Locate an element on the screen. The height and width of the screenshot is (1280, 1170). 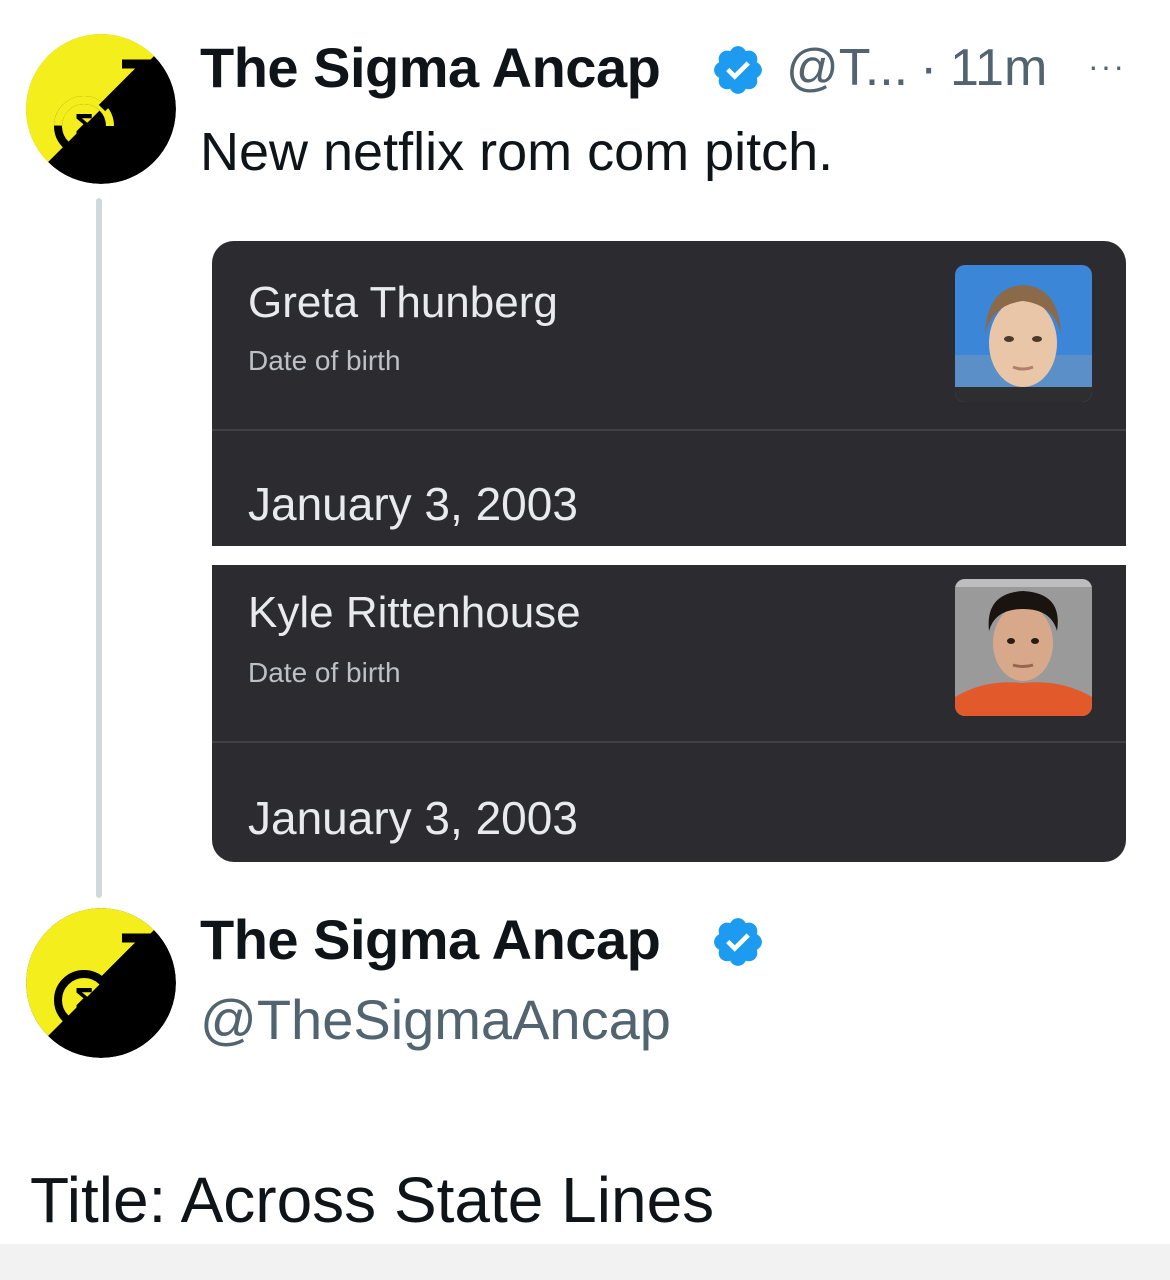
author-handle: @TheSigmaAncap is located at coordinates (435, 1020).